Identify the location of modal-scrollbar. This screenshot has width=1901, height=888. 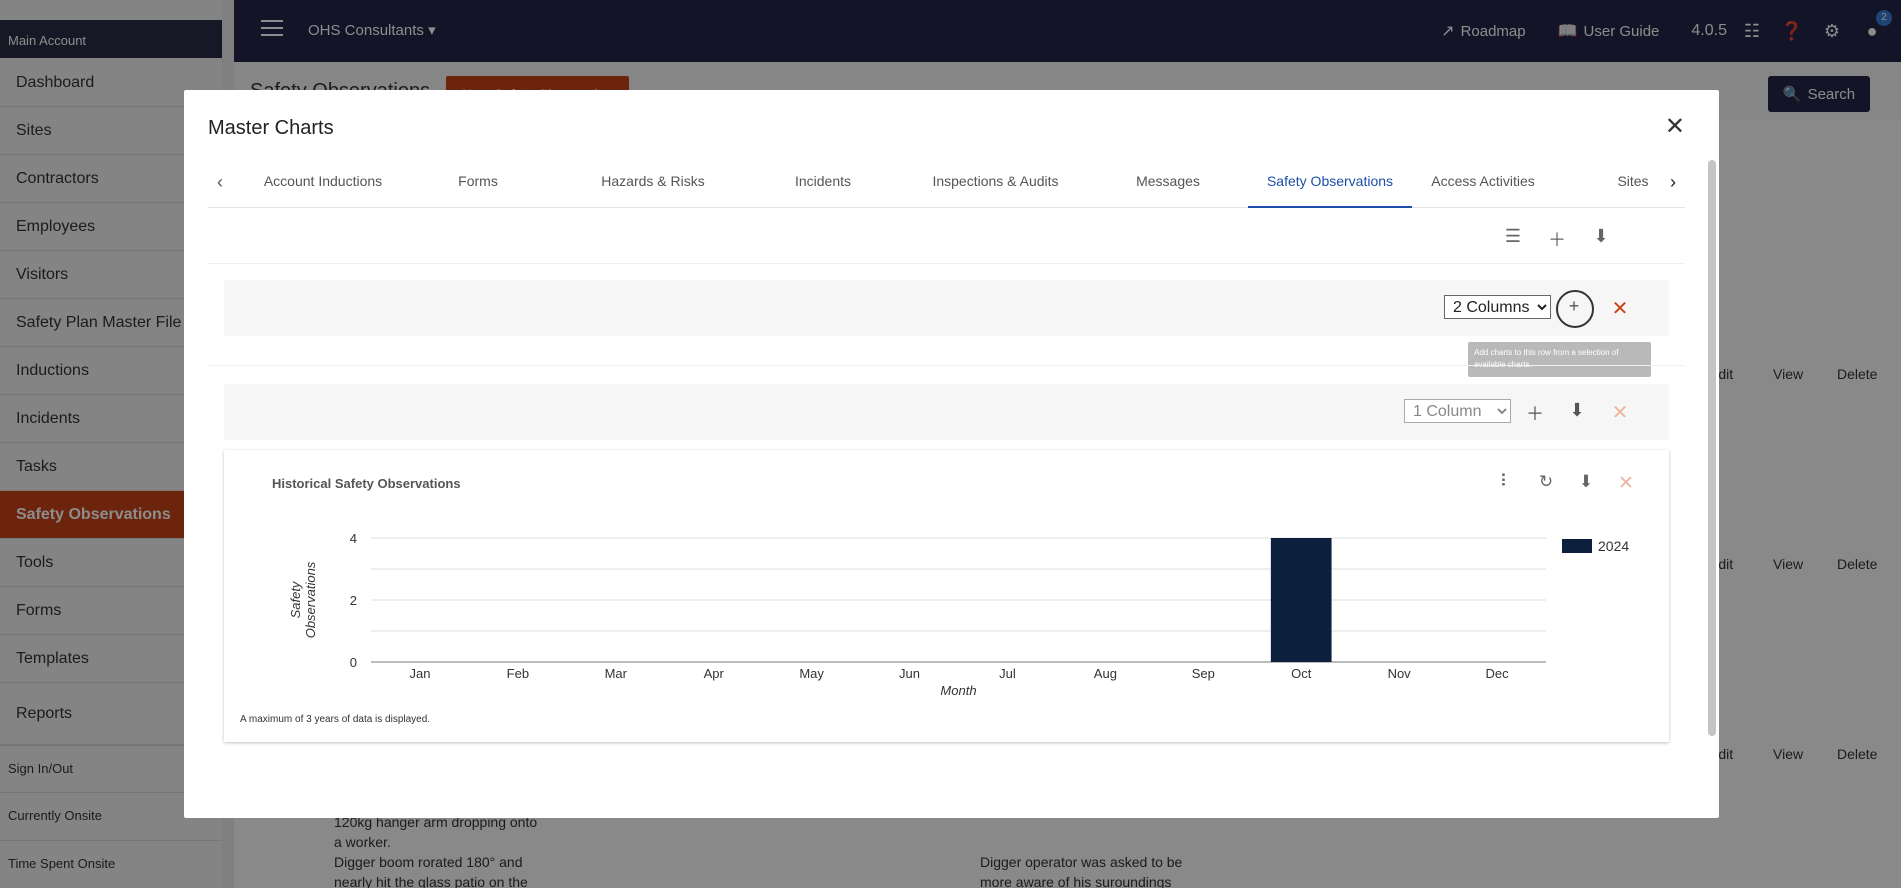
(1712, 448).